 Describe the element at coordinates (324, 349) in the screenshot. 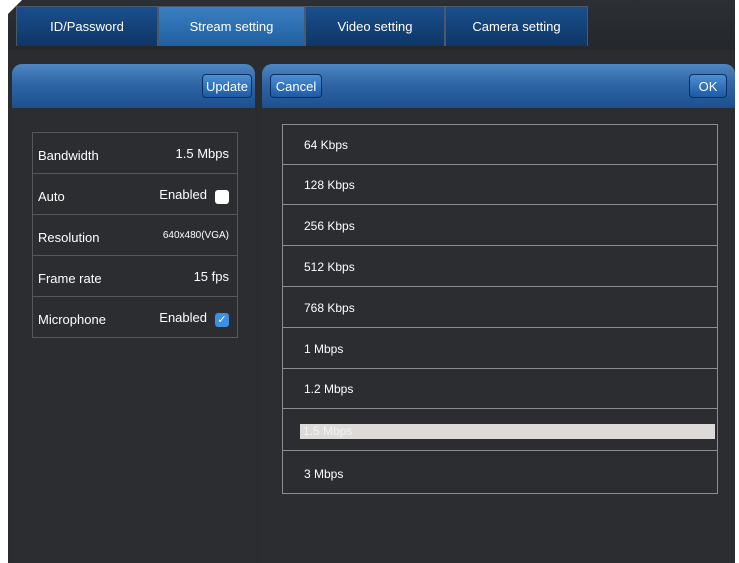

I see `bitrate-option-label: 1 Mbps` at that location.